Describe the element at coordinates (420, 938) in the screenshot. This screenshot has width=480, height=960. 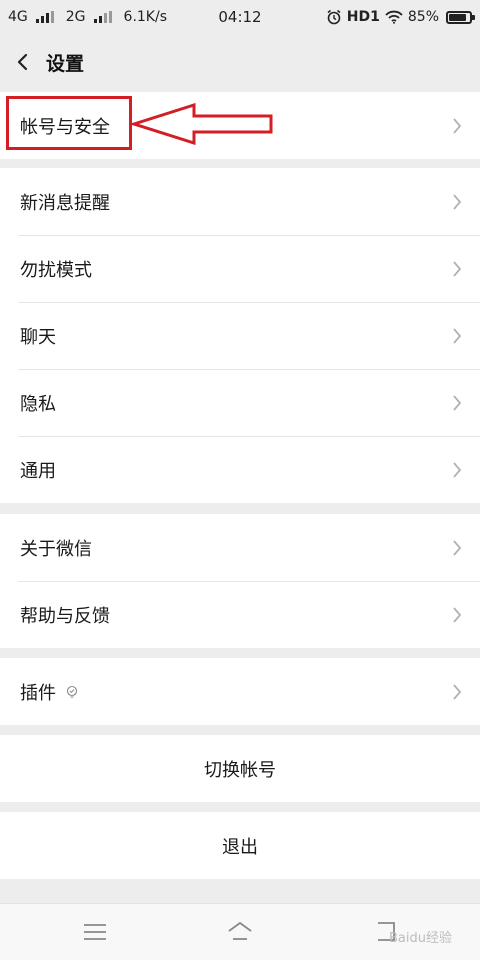
I see `watermark: Baidu经验` at that location.